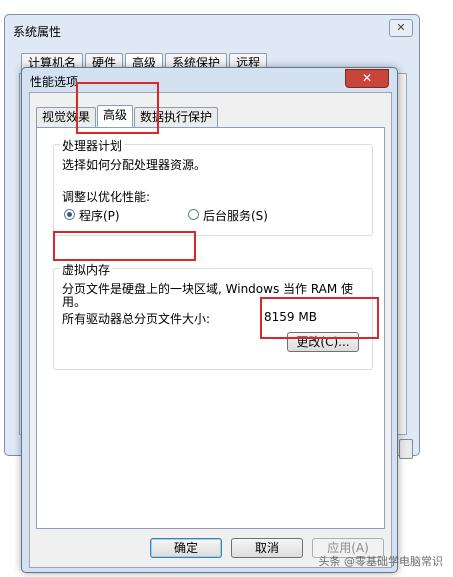  Describe the element at coordinates (115, 116) in the screenshot. I see `tab-advanced: 高级` at that location.